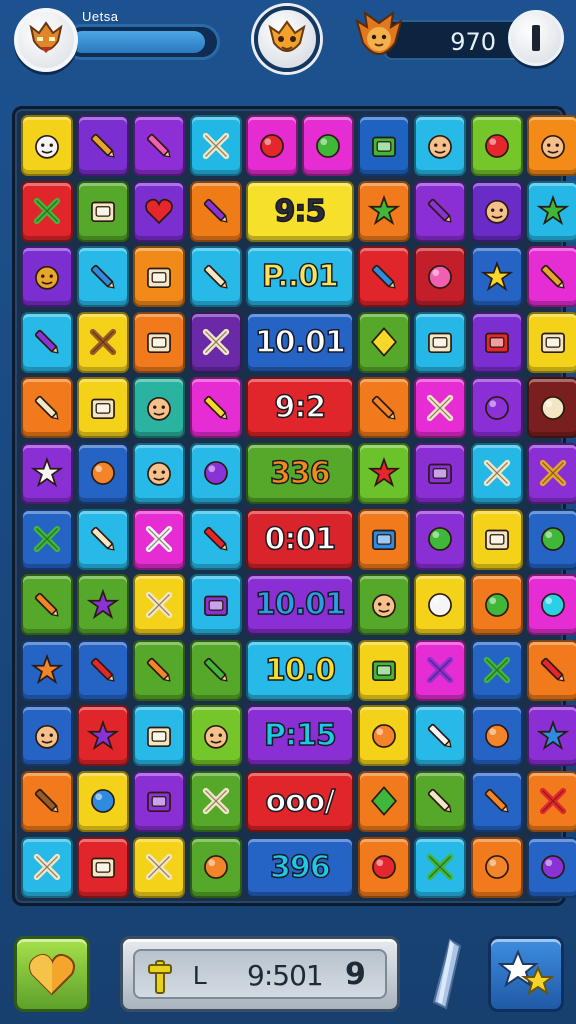  Describe the element at coordinates (299, 408) in the screenshot. I see `timer-tile: 9:2` at that location.